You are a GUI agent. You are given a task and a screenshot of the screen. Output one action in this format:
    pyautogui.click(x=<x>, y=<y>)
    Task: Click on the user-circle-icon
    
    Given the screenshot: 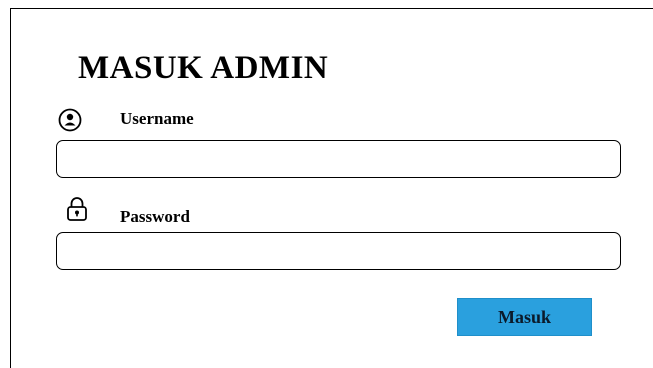 What is the action you would take?
    pyautogui.click(x=70, y=120)
    